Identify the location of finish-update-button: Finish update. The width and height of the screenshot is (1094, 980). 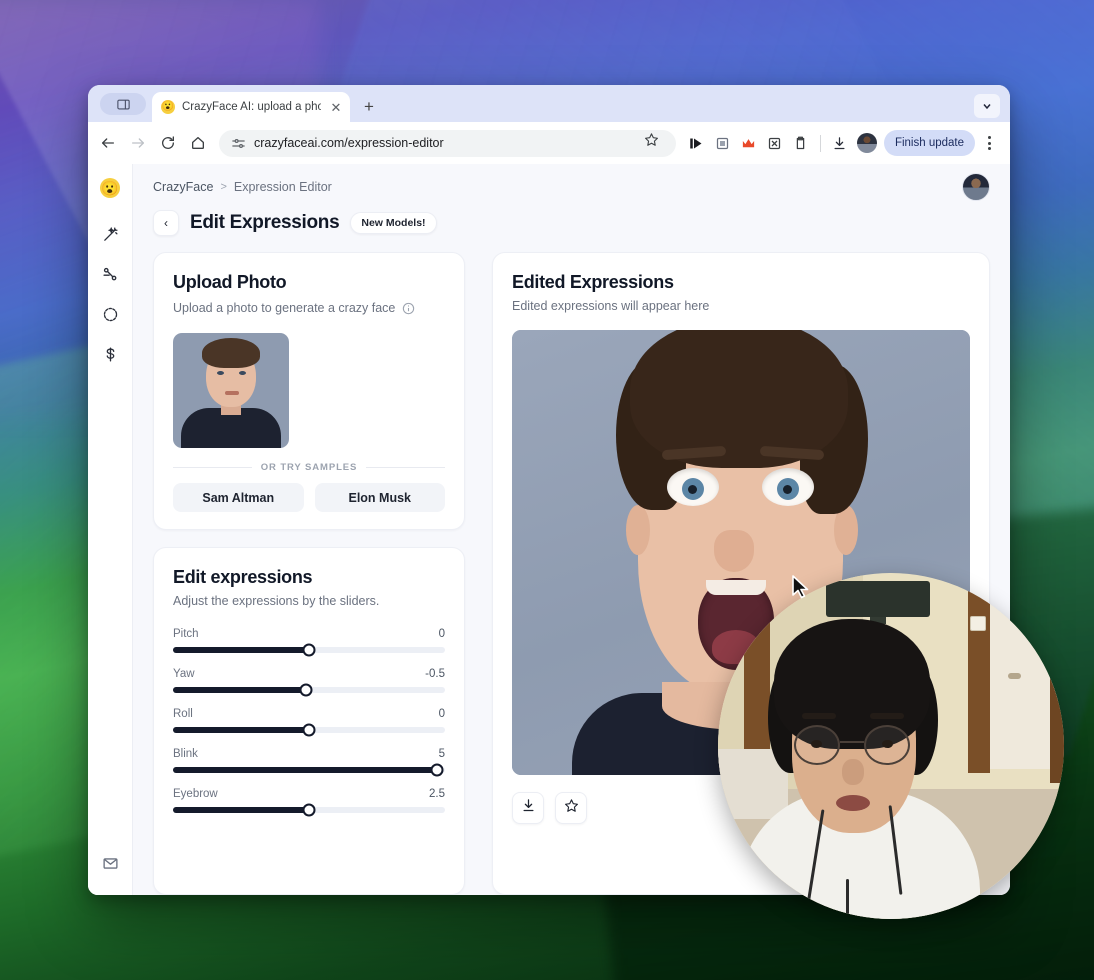
(929, 143).